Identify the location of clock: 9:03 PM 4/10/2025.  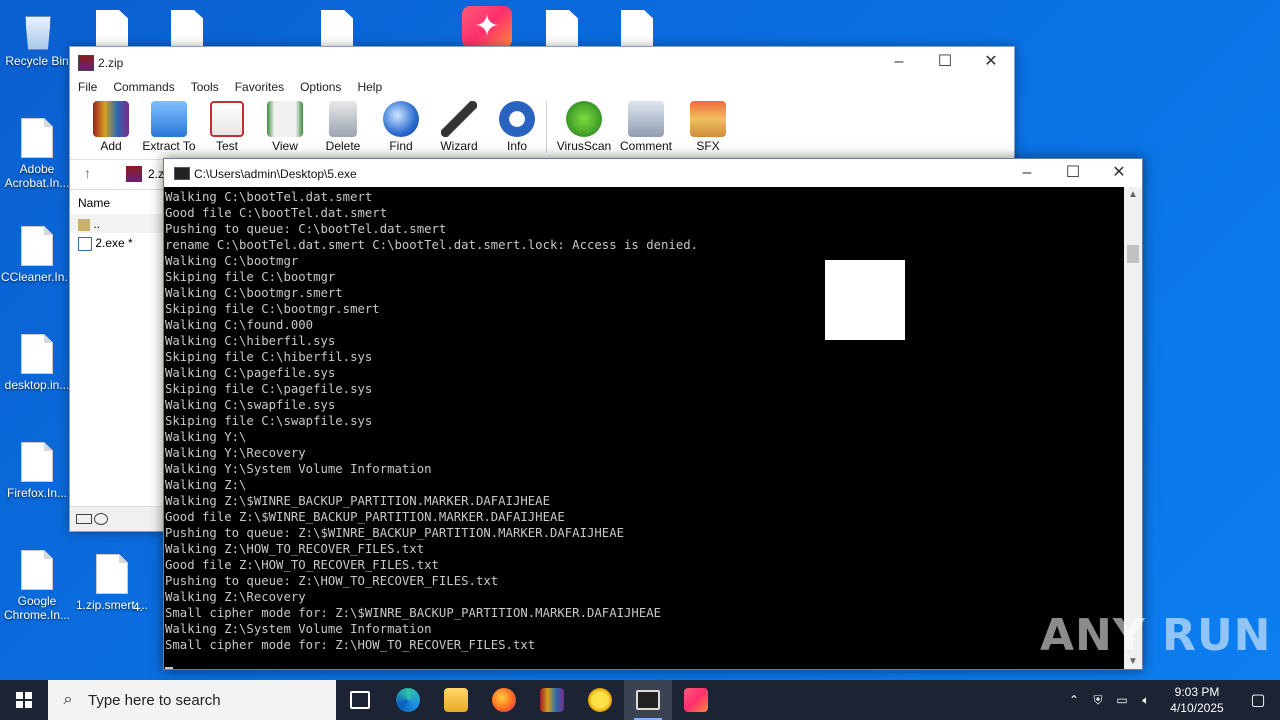
(1197, 700).